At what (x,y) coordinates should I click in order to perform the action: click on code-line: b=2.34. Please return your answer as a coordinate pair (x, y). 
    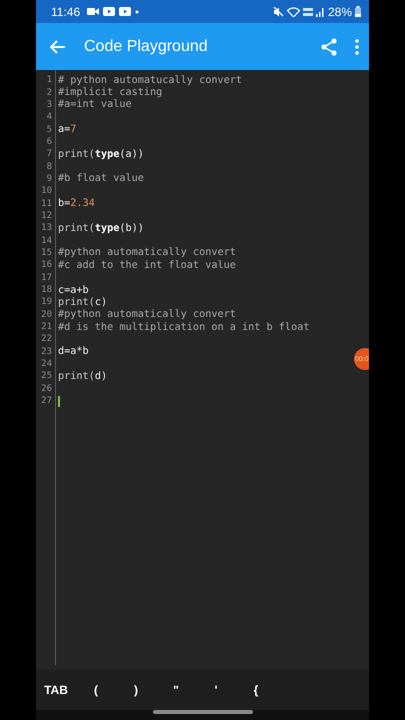
    Looking at the image, I should click on (76, 204).